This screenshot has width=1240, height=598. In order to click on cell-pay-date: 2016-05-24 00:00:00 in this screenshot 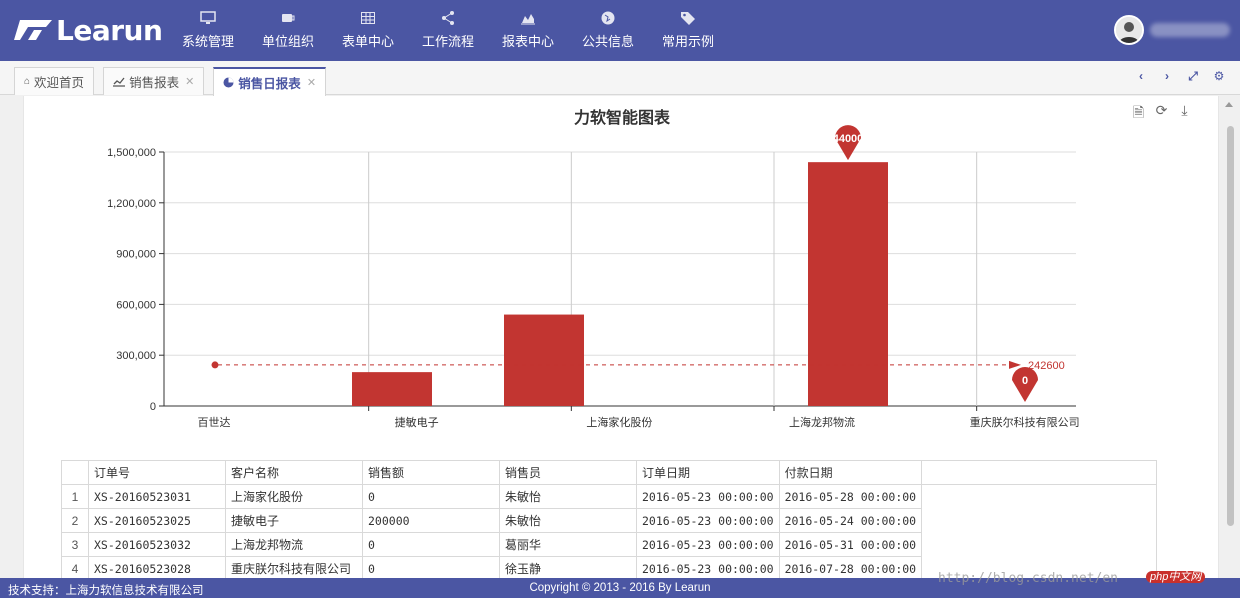, I will do `click(850, 520)`.